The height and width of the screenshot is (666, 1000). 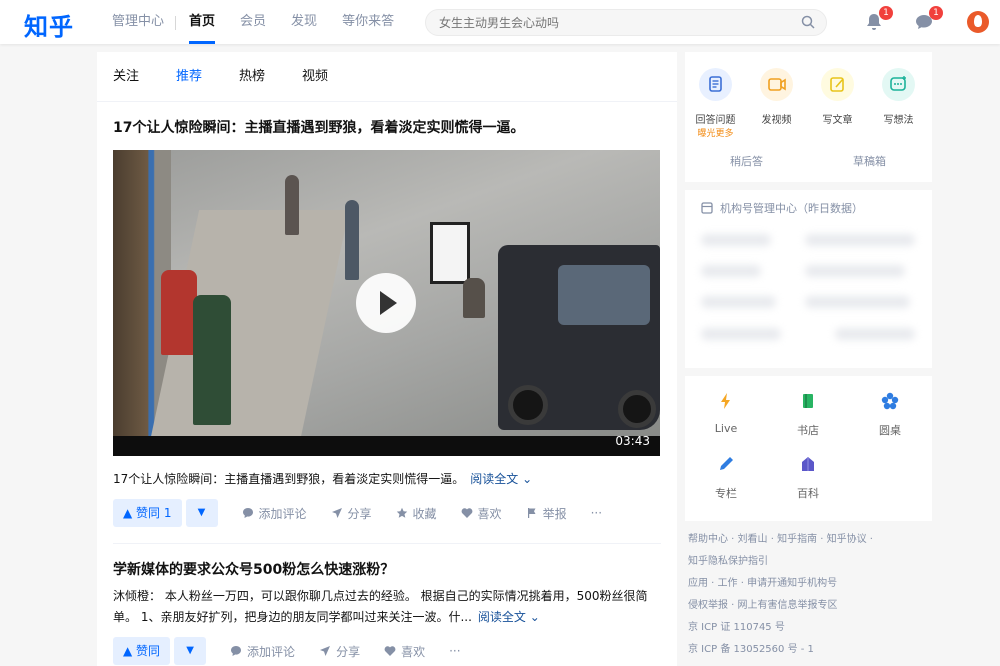 What do you see at coordinates (978, 22) in the screenshot?
I see `user-avatar` at bounding box center [978, 22].